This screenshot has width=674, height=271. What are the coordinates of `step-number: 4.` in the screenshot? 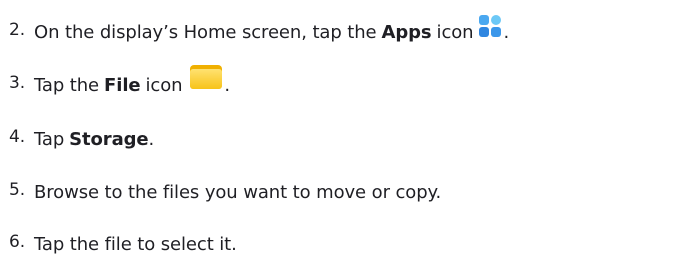 It's located at (17, 137).